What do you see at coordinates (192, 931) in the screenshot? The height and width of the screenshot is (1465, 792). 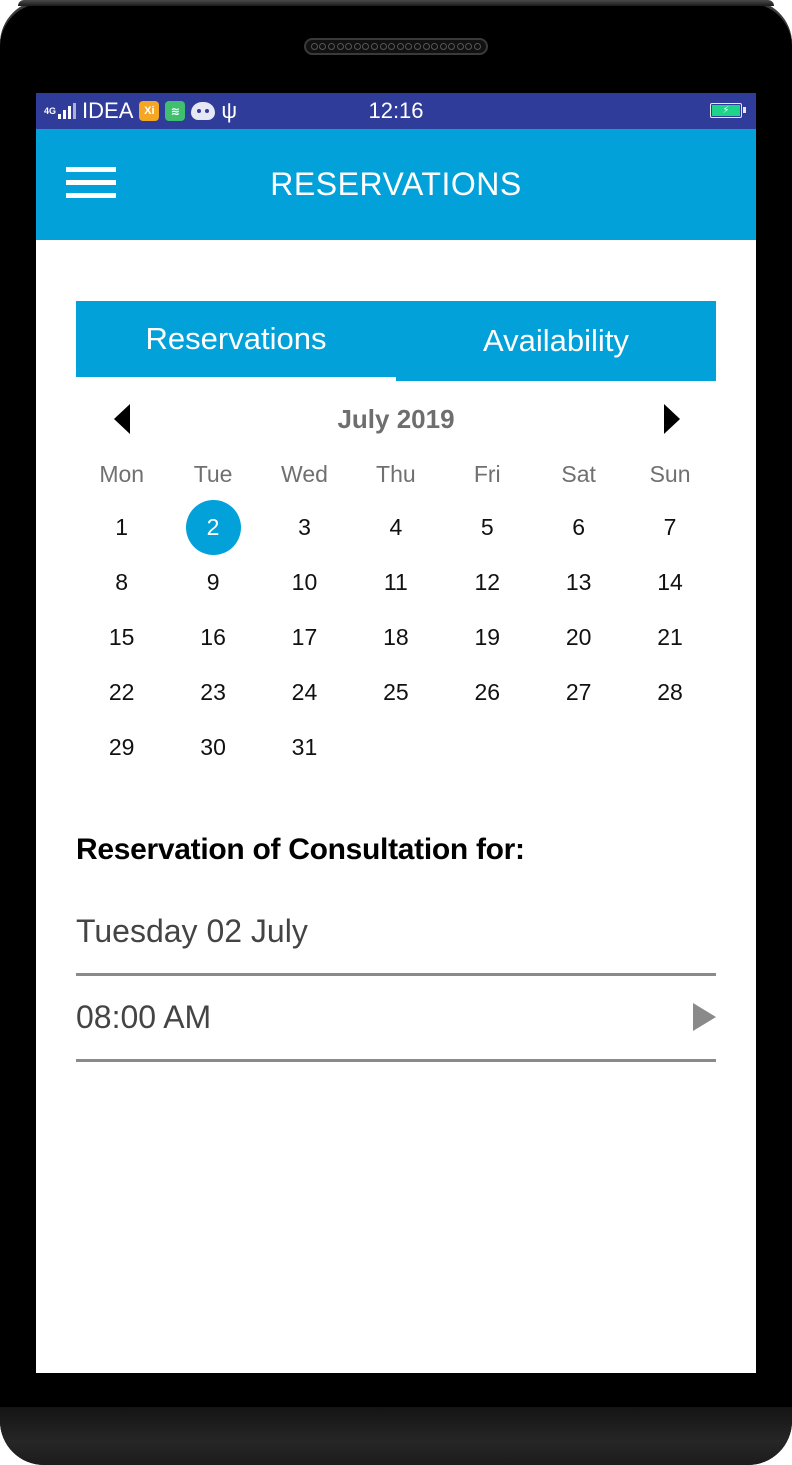 I see `reservation-date-value: Tuesday 02 July` at bounding box center [192, 931].